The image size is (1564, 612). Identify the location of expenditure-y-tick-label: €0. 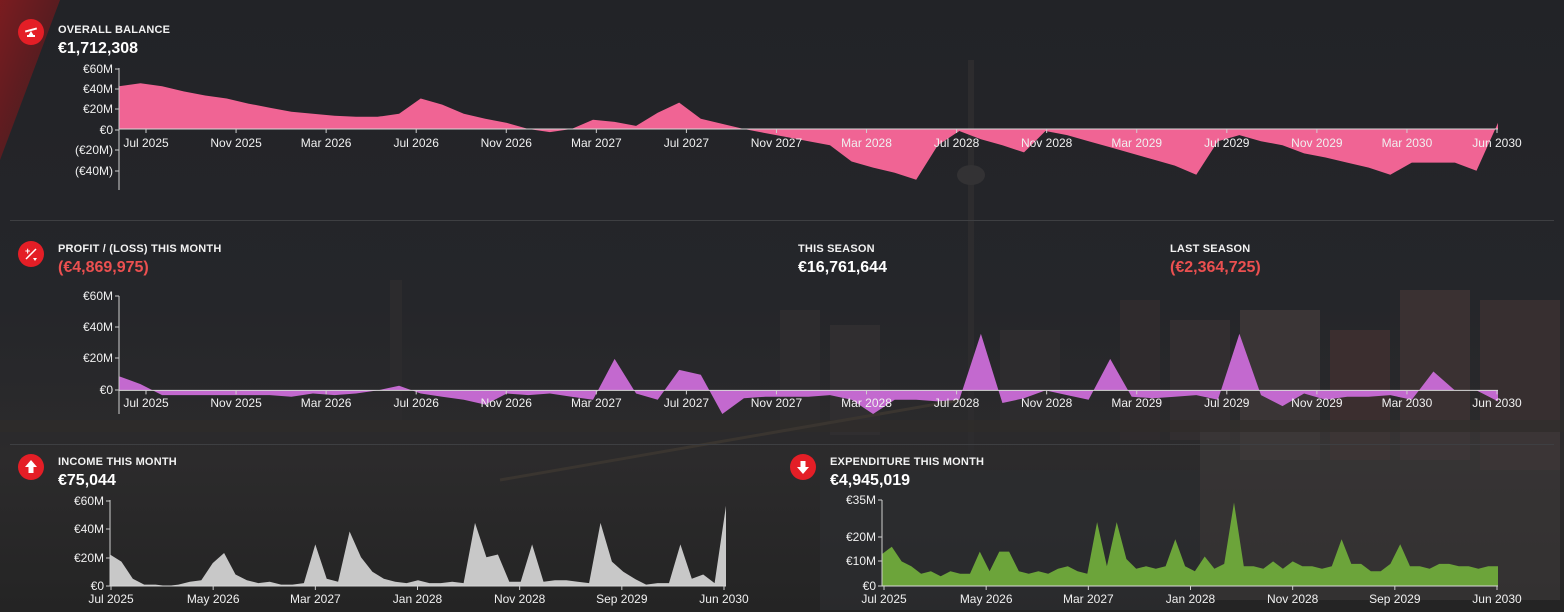
(870, 586).